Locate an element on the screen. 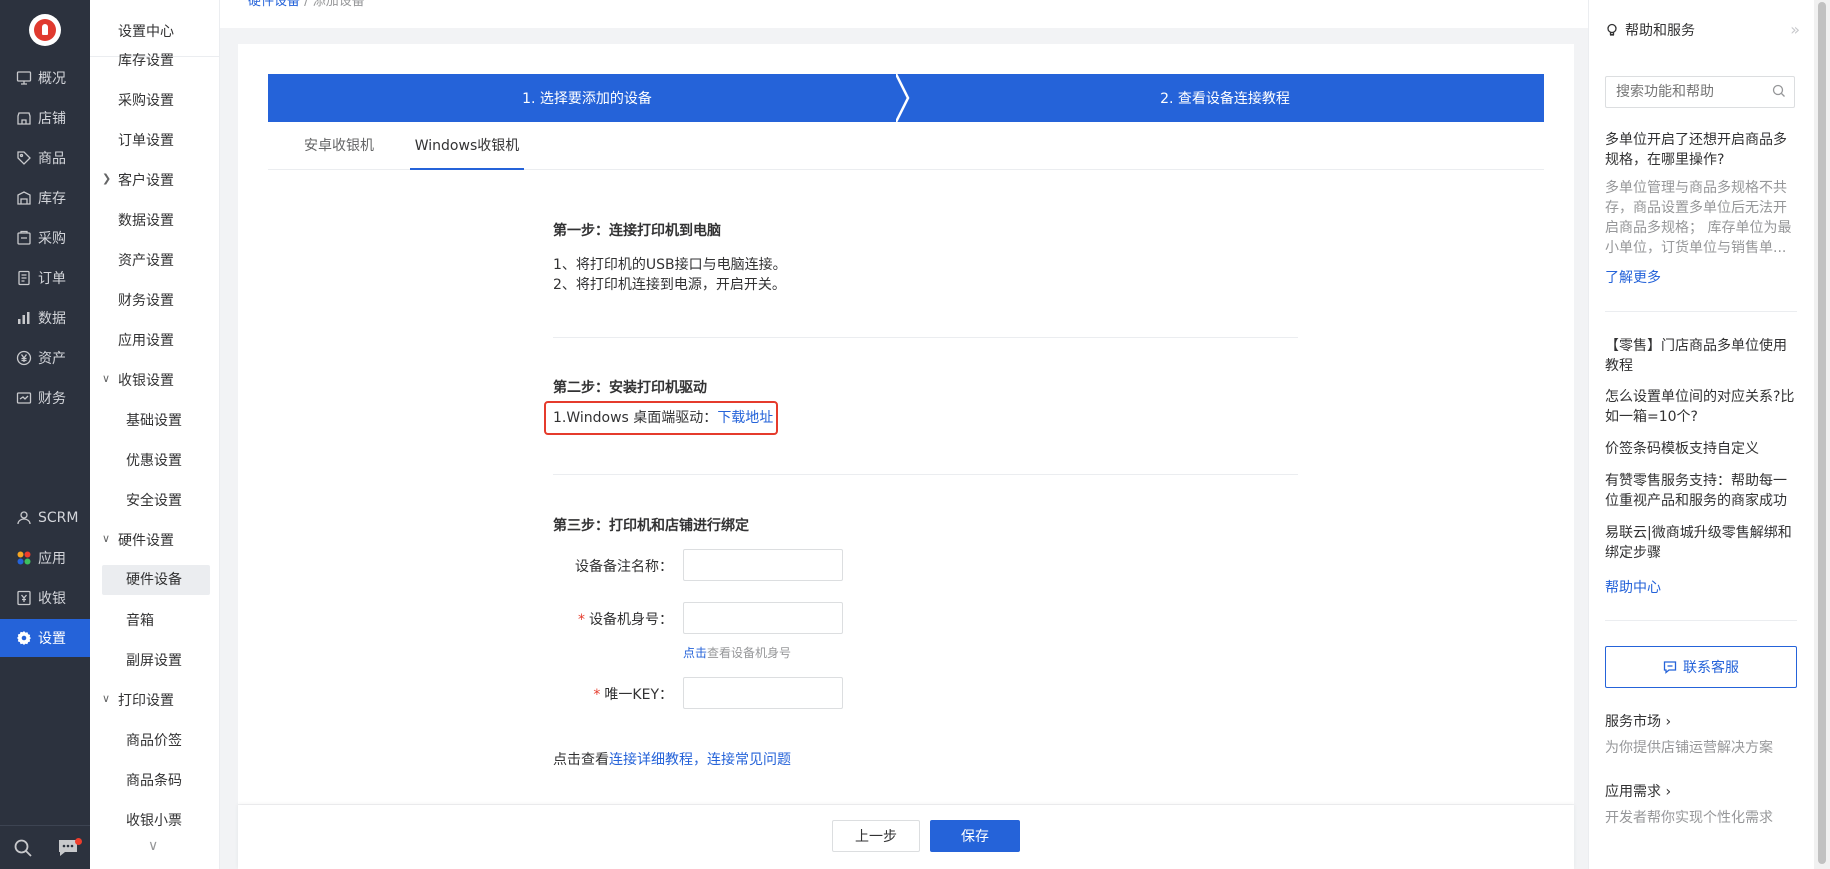 Image resolution: width=1830 pixels, height=869 pixels. help-article: 有赞零售服务支持：帮助每一位重视产品和服务的商家成功 is located at coordinates (1701, 491).